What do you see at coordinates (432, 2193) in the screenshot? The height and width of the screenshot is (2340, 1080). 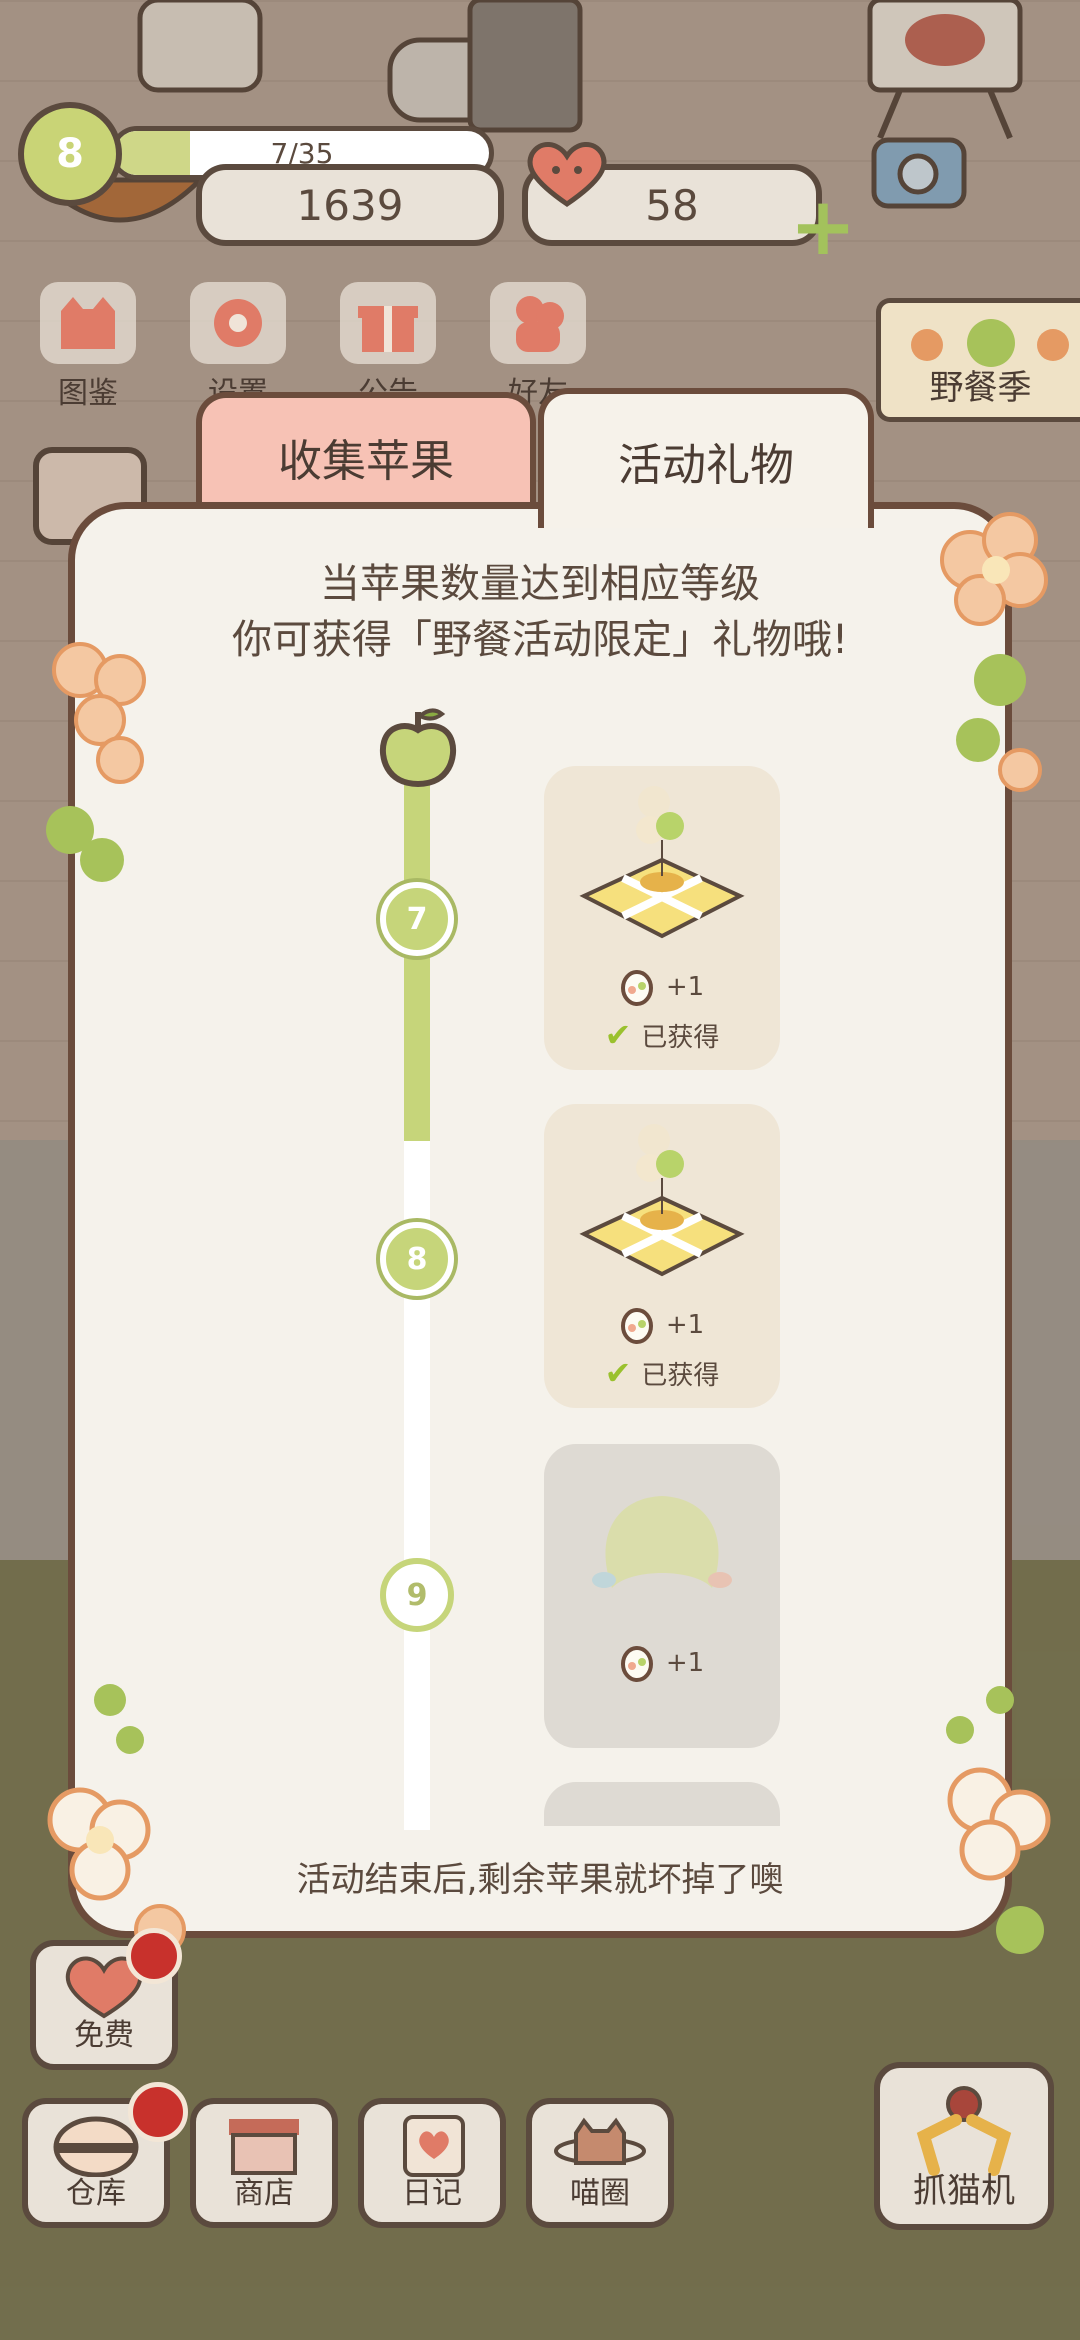 I see `diary-label: 日记` at bounding box center [432, 2193].